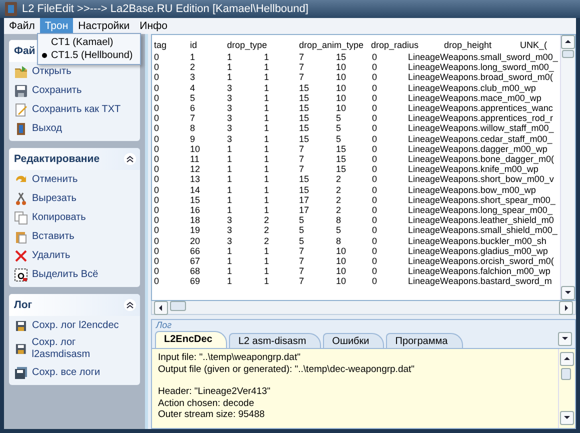 This screenshot has height=433, width=580. Describe the element at coordinates (424, 340) in the screenshot. I see `tab: Программа` at that location.